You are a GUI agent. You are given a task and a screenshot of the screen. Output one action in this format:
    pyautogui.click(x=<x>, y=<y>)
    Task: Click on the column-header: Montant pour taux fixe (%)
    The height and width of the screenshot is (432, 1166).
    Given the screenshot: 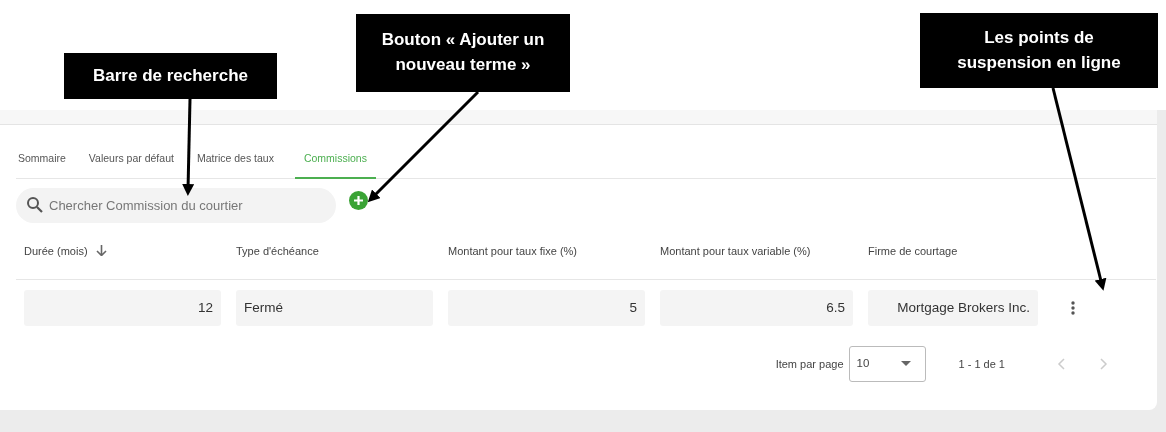 What is the action you would take?
    pyautogui.click(x=512, y=251)
    